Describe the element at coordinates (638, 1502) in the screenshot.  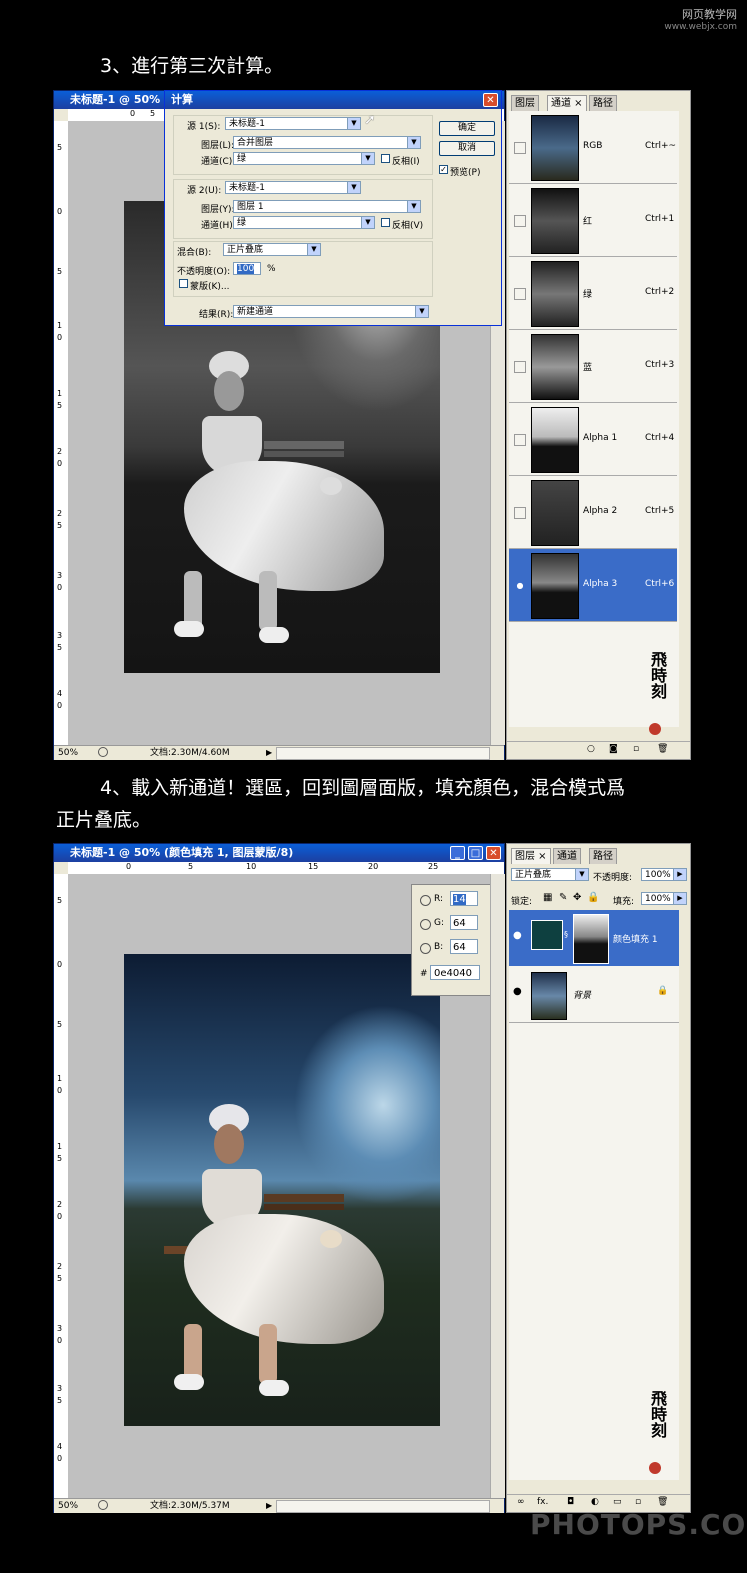
I see `new-layer-icon: ▫` at that location.